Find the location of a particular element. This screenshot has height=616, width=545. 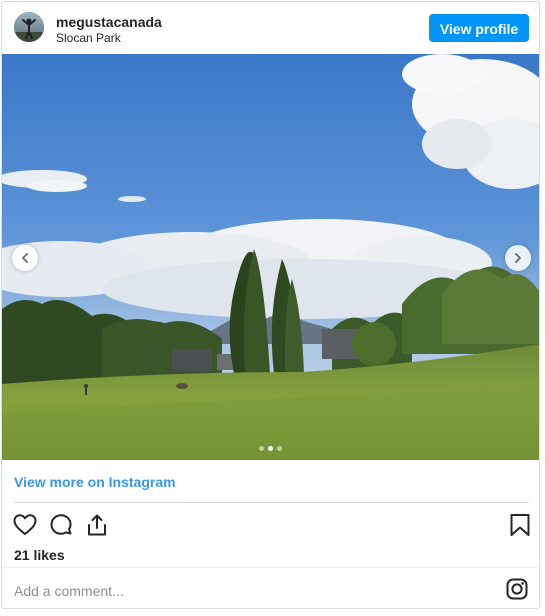

likes-count: 21 likes is located at coordinates (39, 555).